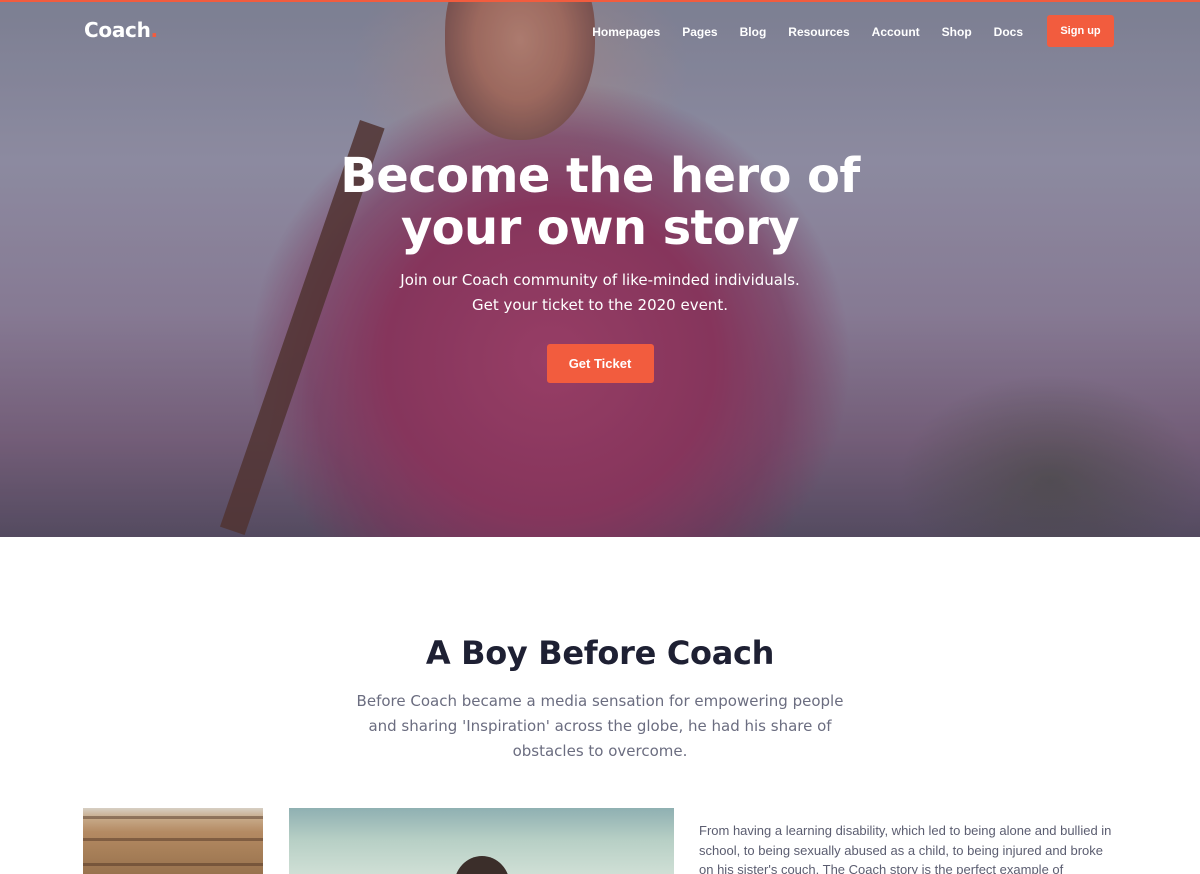 The image size is (1200, 874). What do you see at coordinates (600, 305) in the screenshot?
I see `hero-subtitle-line-2: Get your ticket to the 2020 event.` at bounding box center [600, 305].